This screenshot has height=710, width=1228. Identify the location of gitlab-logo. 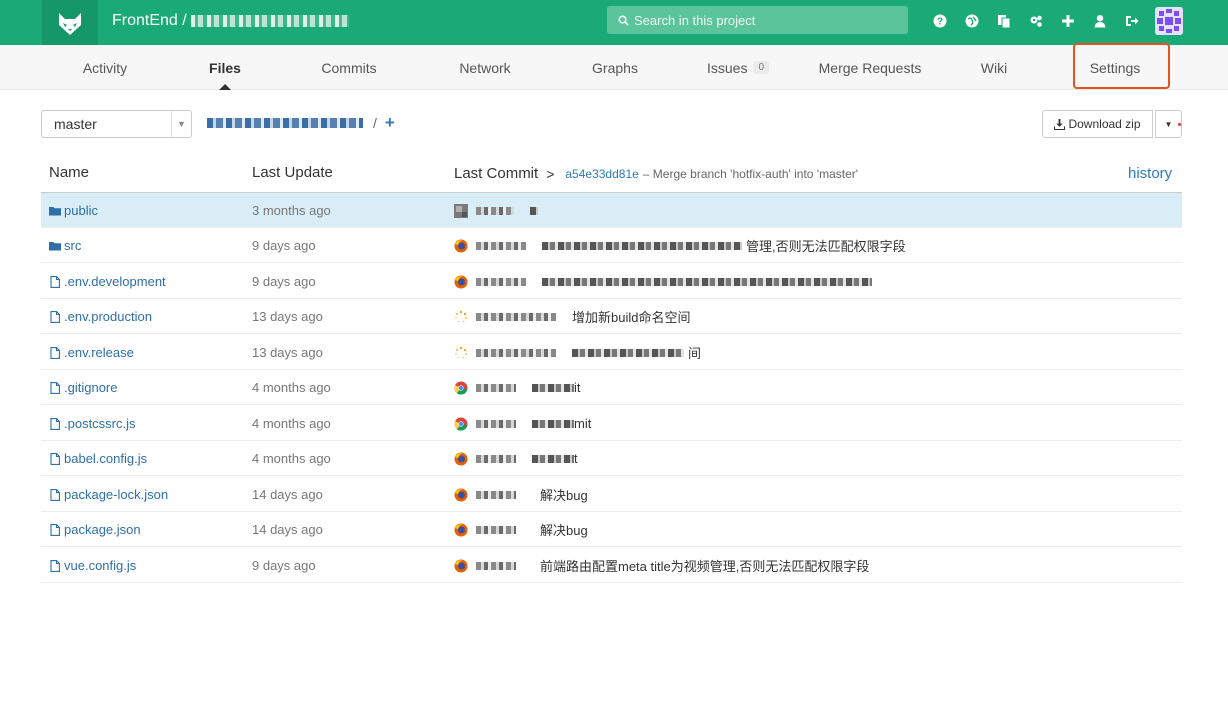
(70, 22).